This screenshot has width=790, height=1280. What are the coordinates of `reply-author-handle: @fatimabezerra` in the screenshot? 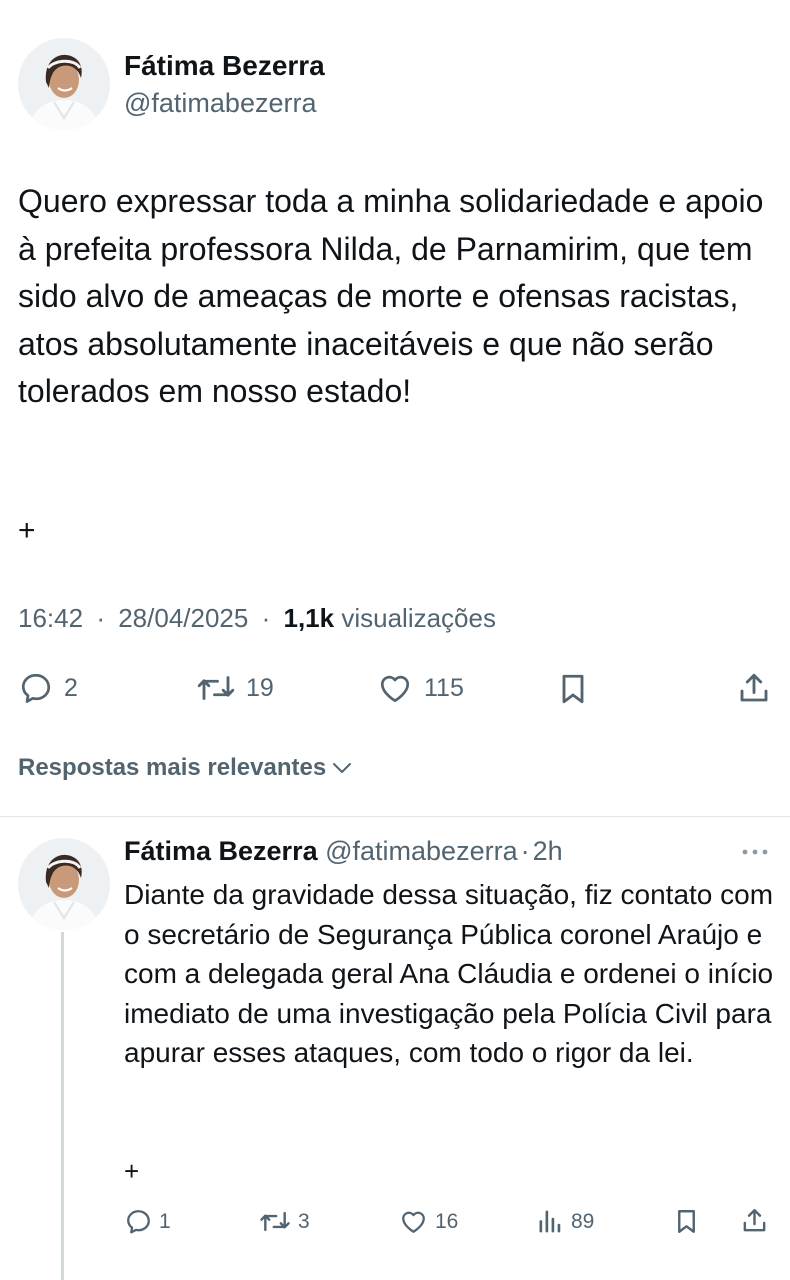 It's located at (421, 851).